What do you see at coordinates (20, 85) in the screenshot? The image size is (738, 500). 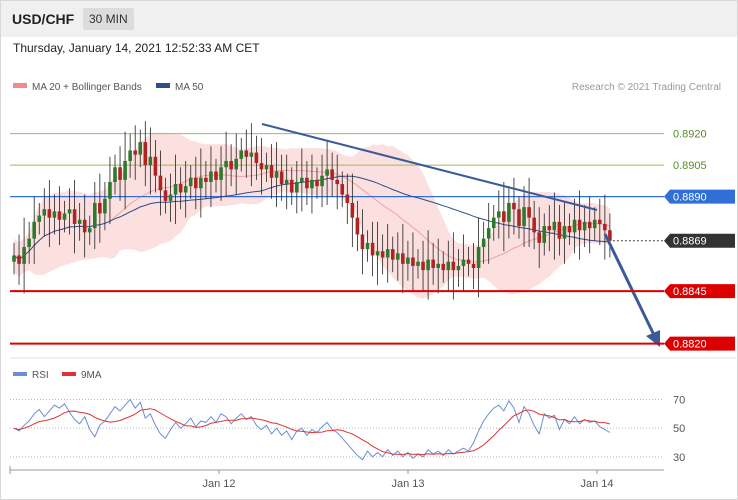 I see `bb-legend-swatch` at bounding box center [20, 85].